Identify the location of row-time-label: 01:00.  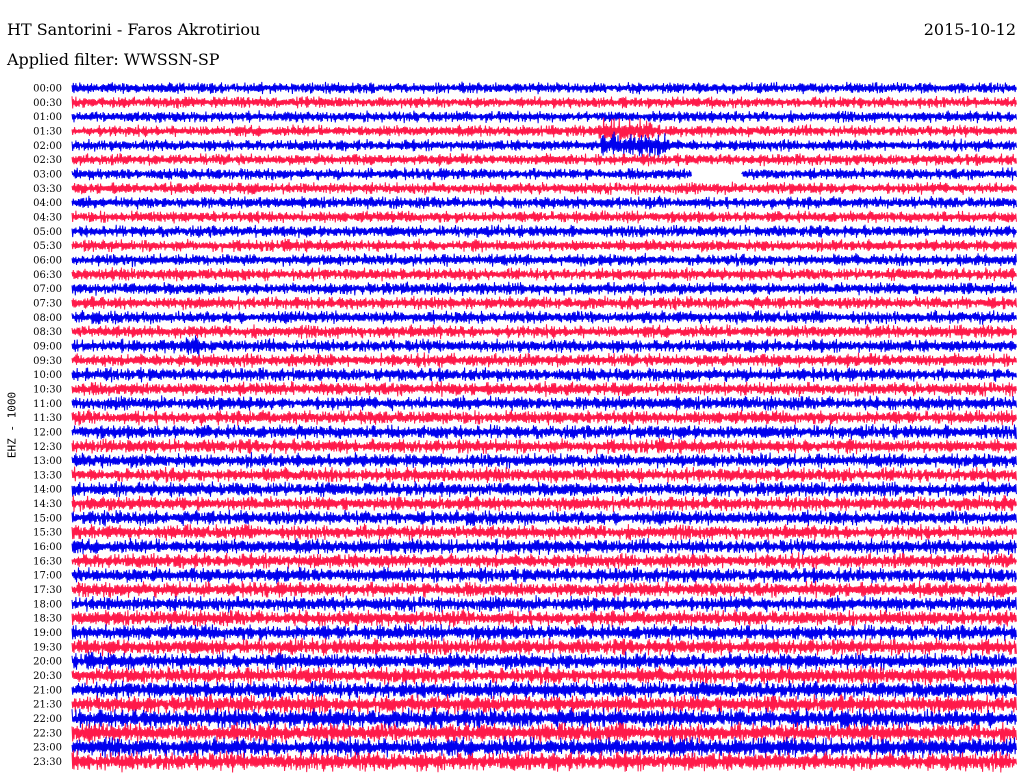
(47, 117).